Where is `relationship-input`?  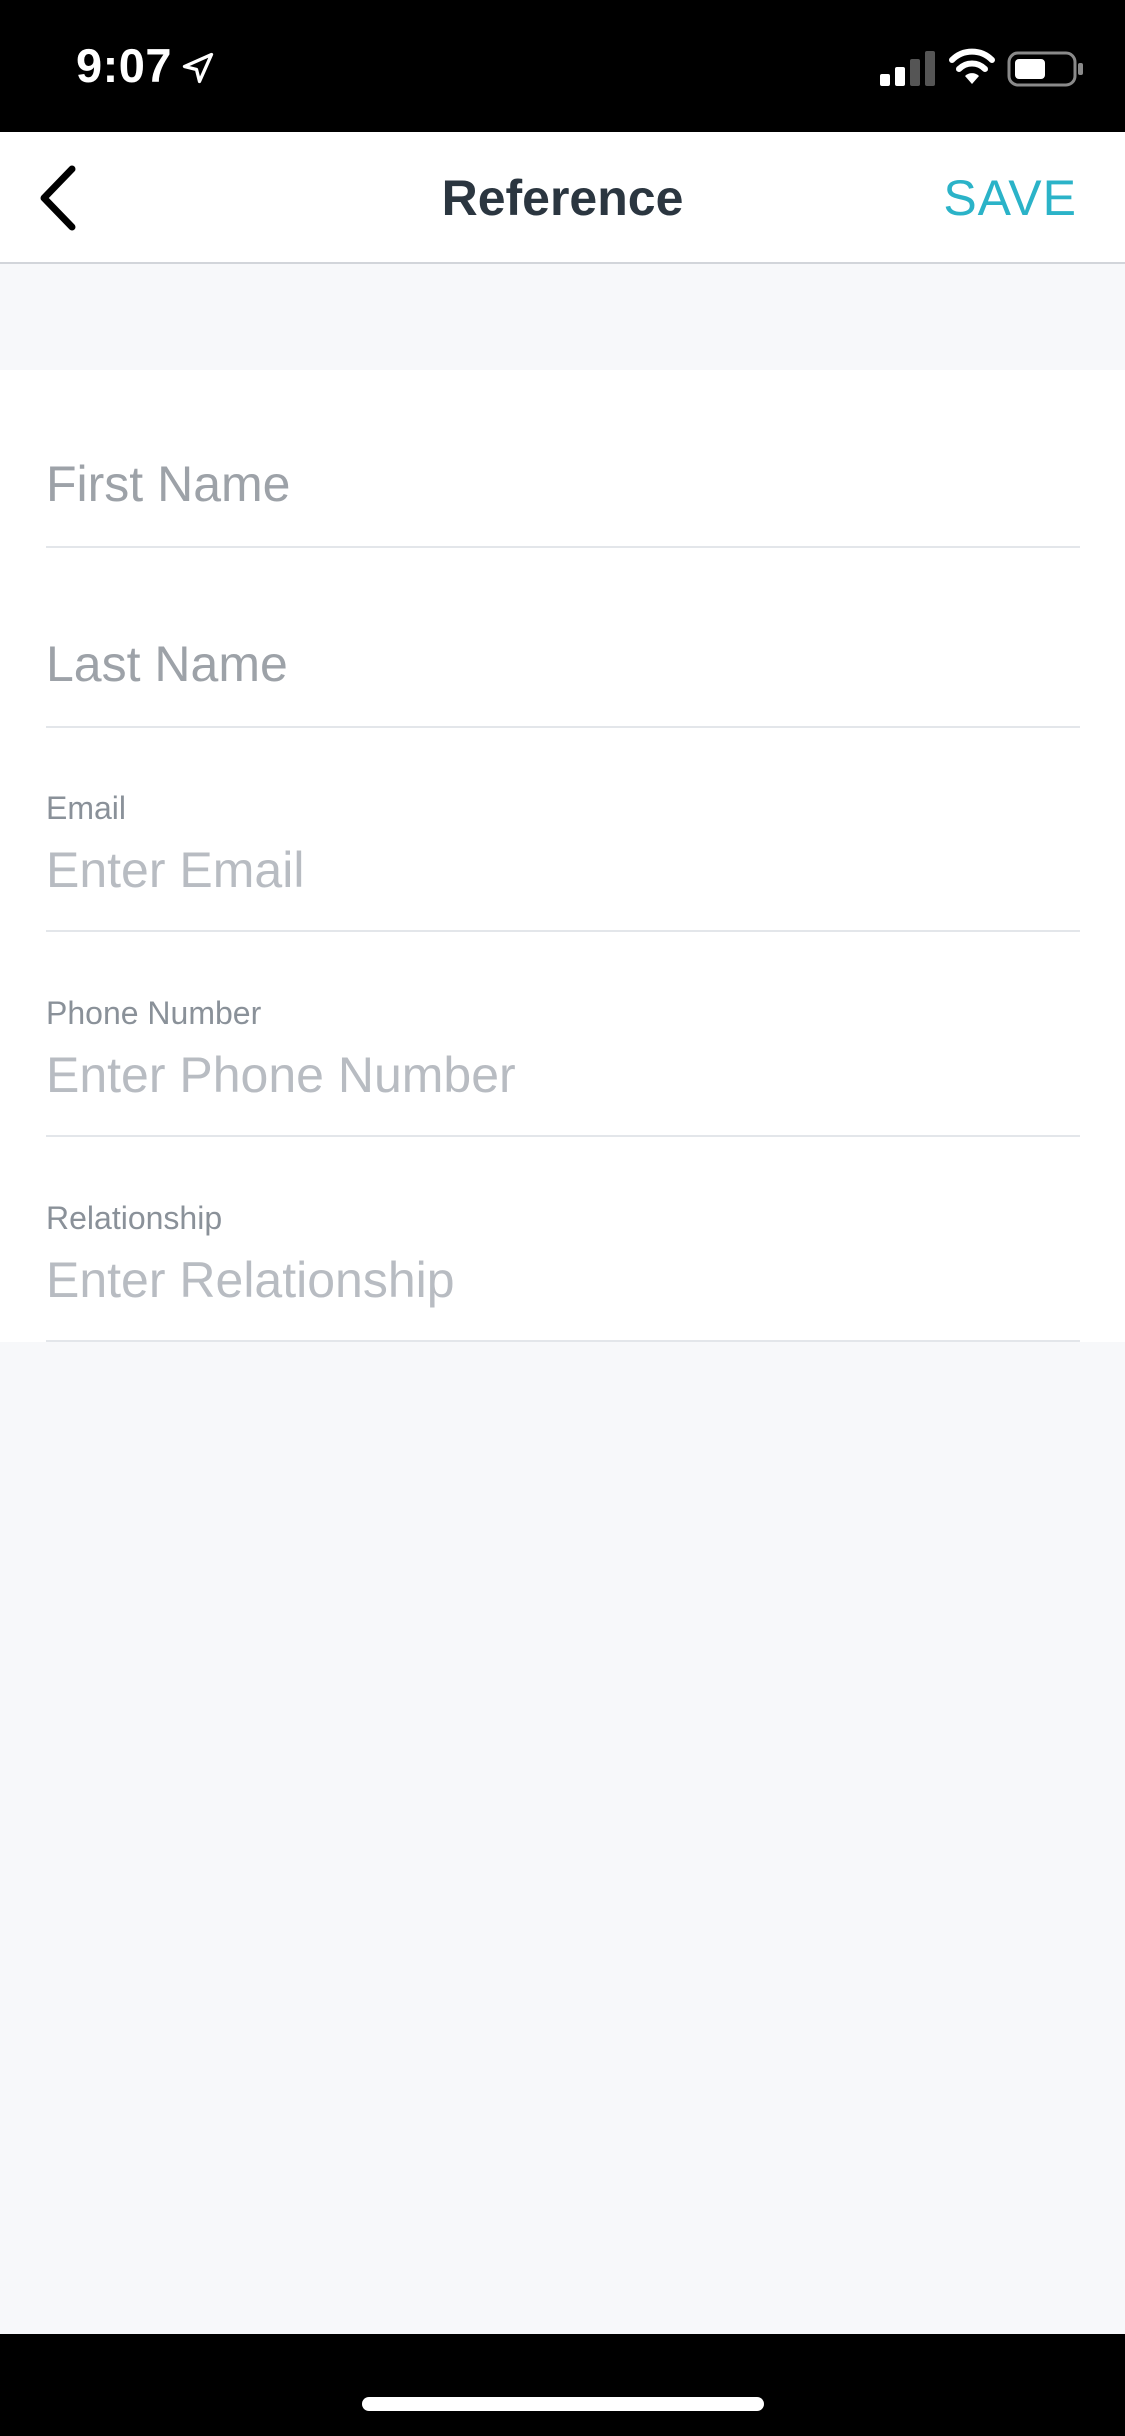
relationship-input is located at coordinates (563, 1280).